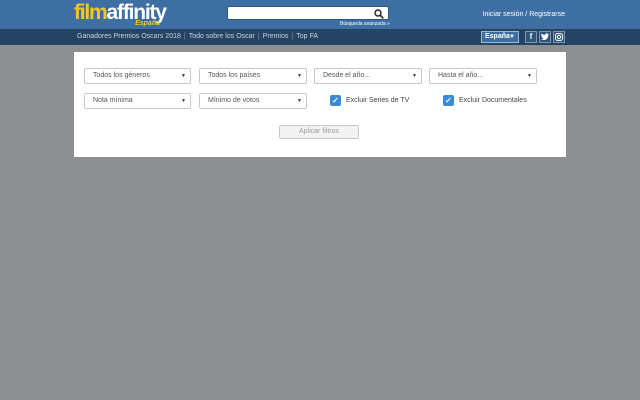 Image resolution: width=640 pixels, height=400 pixels. What do you see at coordinates (113, 100) in the screenshot?
I see `min-rating-value: Nota mínima` at bounding box center [113, 100].